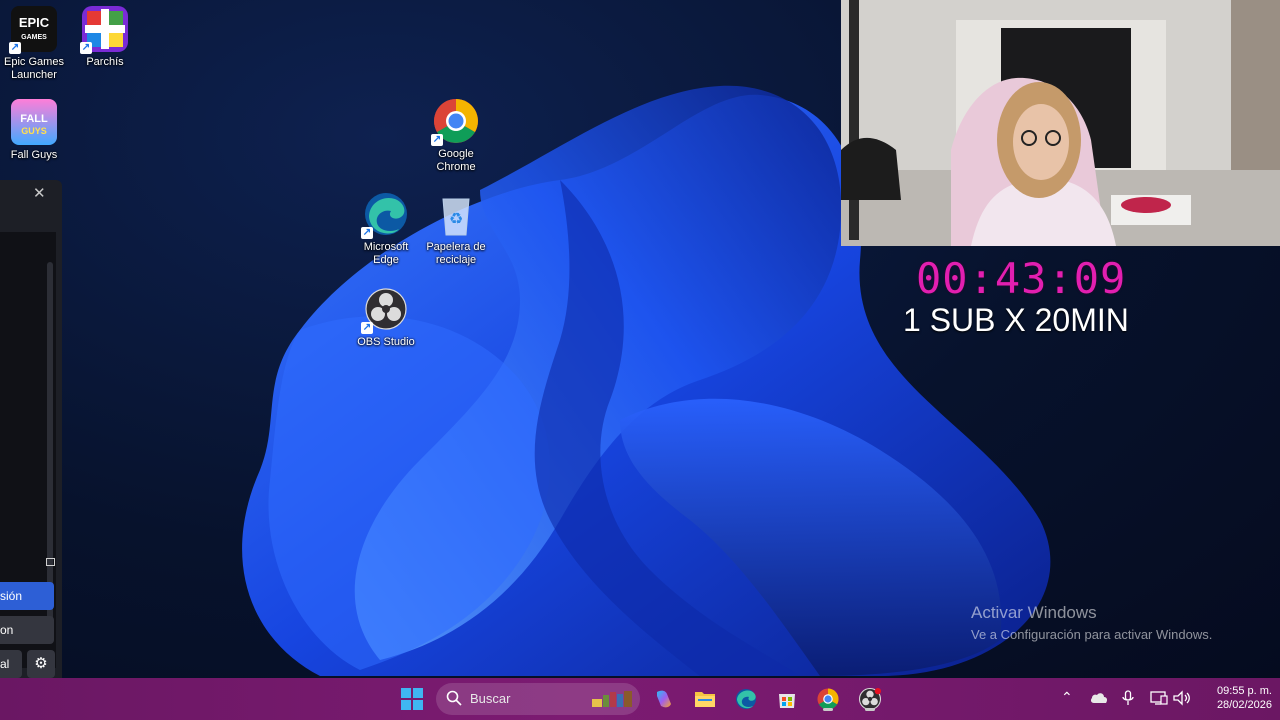 The width and height of the screenshot is (1280, 720). Describe the element at coordinates (11, 596) in the screenshot. I see `button-label: sión` at that location.